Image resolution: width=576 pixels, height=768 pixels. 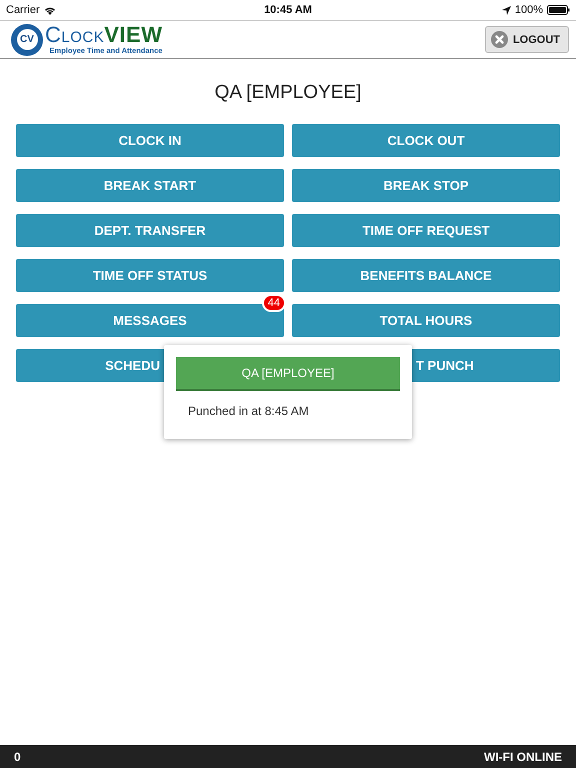 I want to click on menu-button: TIME OFF STATUS, so click(x=150, y=275).